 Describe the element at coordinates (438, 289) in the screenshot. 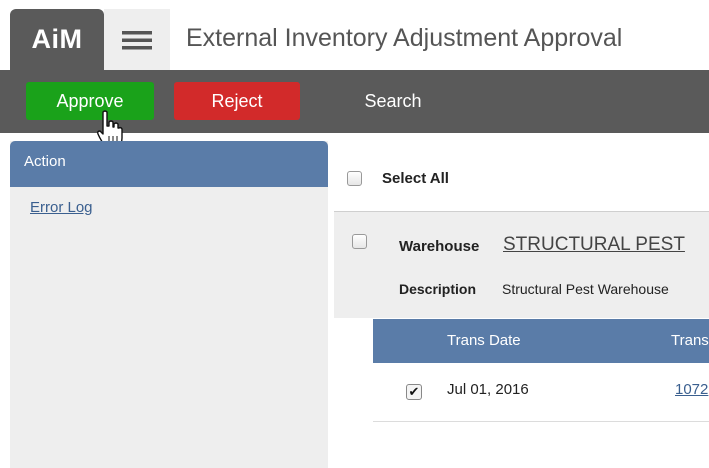

I see `description-label: Description` at that location.